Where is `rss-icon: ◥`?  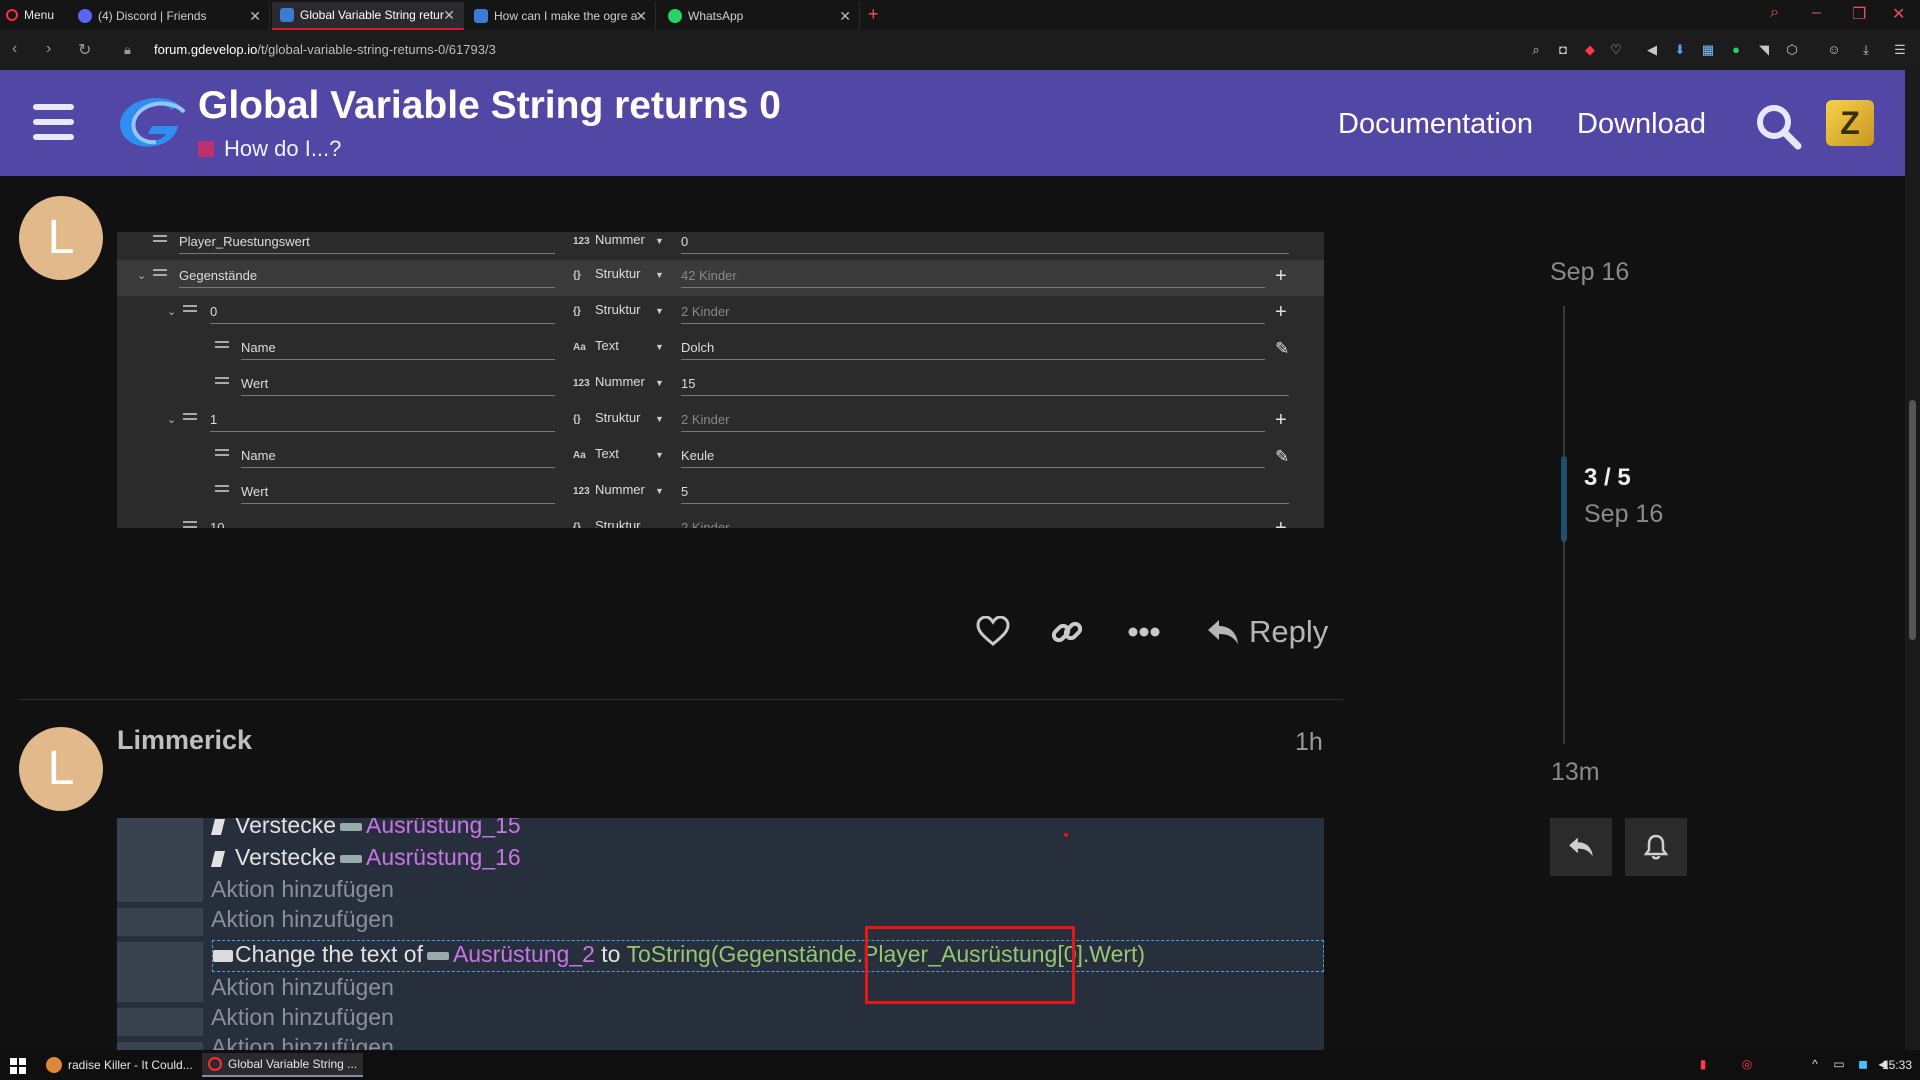
rss-icon: ◥ is located at coordinates (1764, 50).